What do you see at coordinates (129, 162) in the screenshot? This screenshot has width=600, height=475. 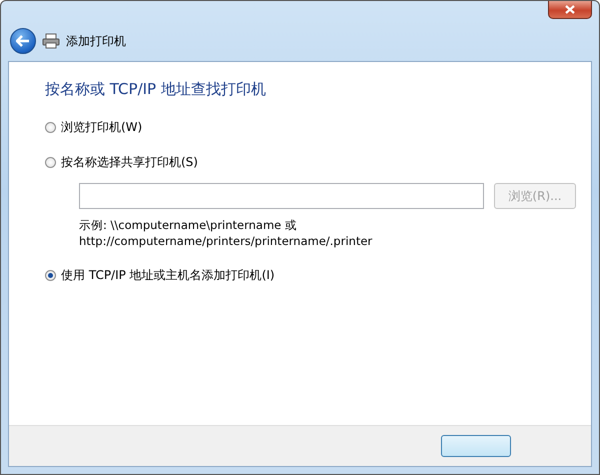 I see `radio-label: 按名称选择共享打印机(S)` at bounding box center [129, 162].